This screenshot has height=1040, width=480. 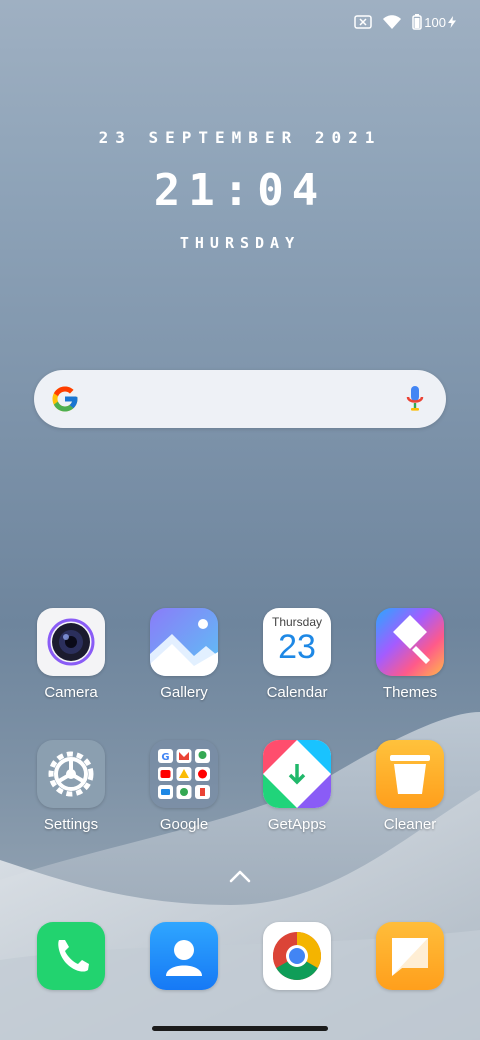 What do you see at coordinates (71, 642) in the screenshot?
I see `camera-icon` at bounding box center [71, 642].